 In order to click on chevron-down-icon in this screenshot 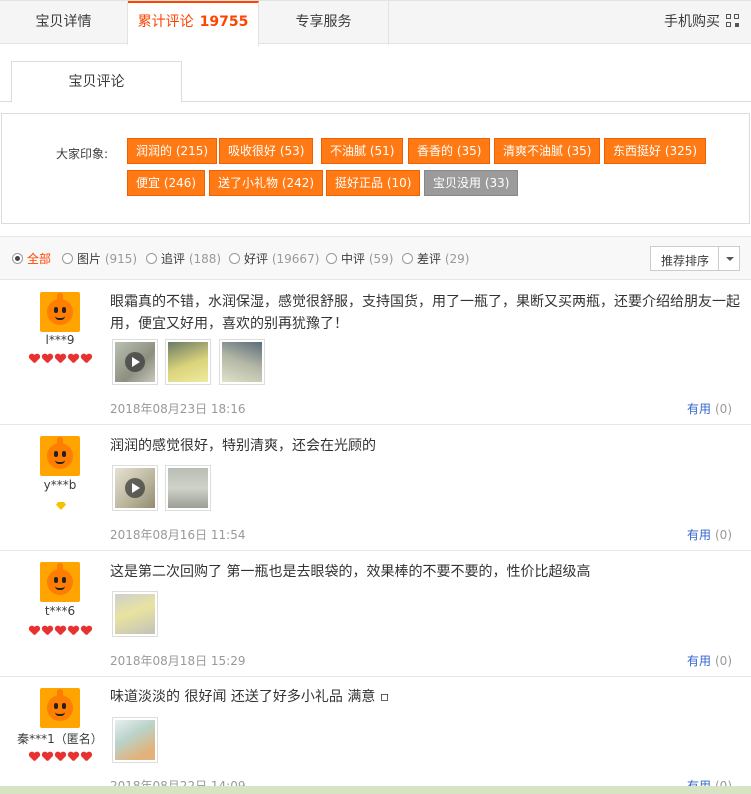, I will do `click(730, 259)`.